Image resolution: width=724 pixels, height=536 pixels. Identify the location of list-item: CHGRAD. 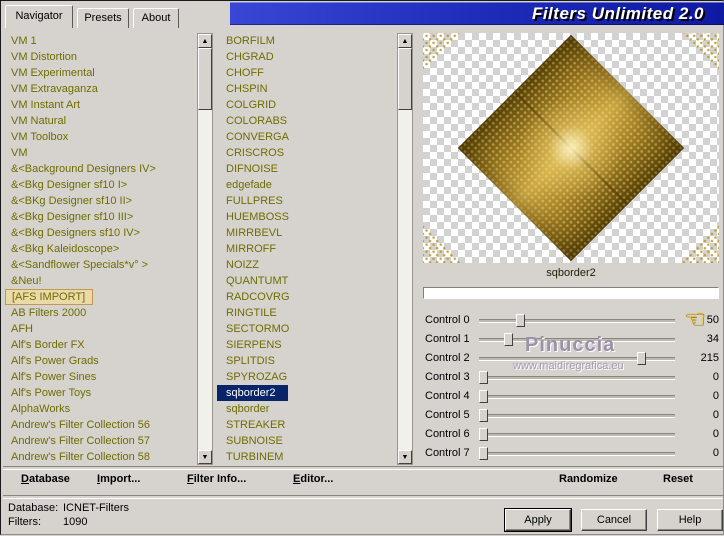
(307, 57).